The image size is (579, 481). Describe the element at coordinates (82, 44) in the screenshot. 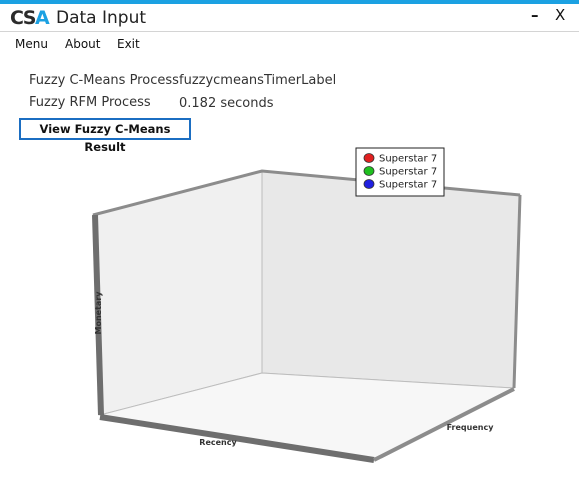

I see `menu-item-about: About` at that location.